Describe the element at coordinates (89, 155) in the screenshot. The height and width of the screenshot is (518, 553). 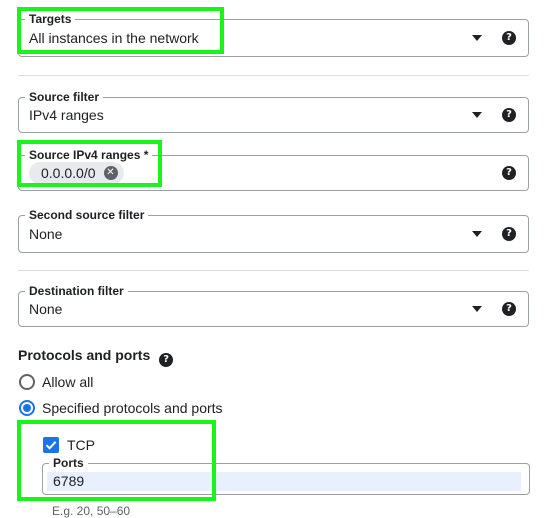
I see `source-ranges-label: Source IPv4 ranges *` at that location.